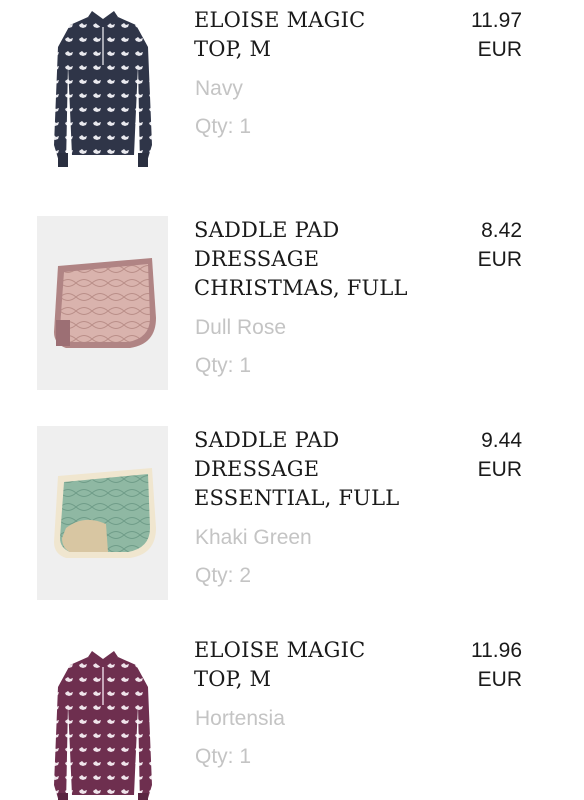  Describe the element at coordinates (223, 575) in the screenshot. I see `product-quantity: Qty: 2` at that location.